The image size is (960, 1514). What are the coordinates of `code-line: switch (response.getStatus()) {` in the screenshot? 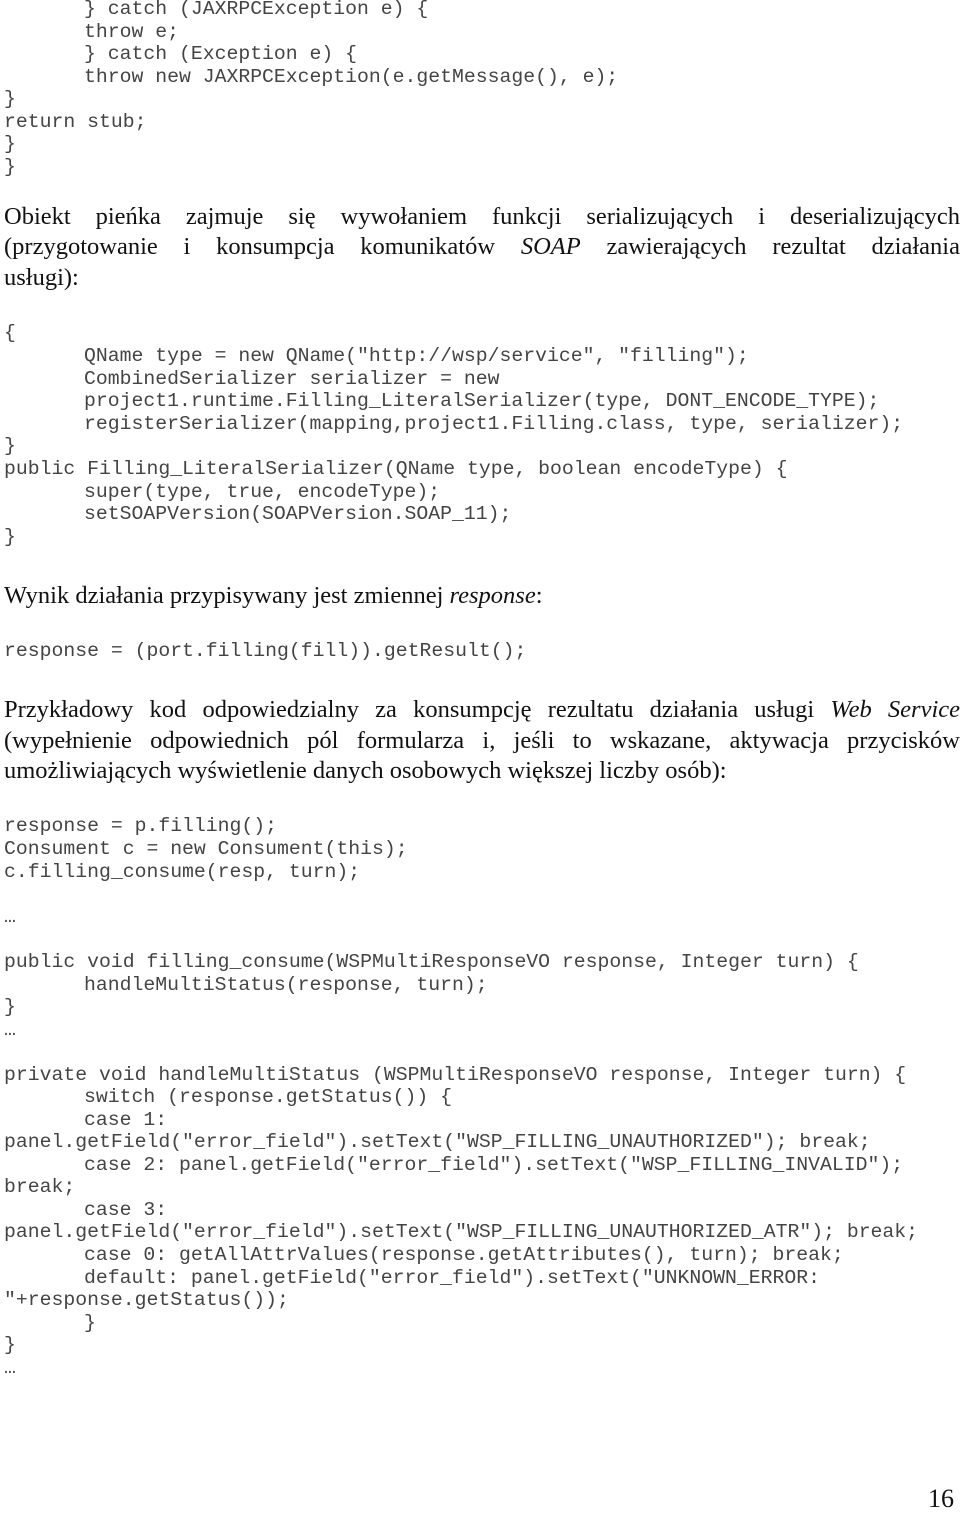 It's located at (268, 1097).